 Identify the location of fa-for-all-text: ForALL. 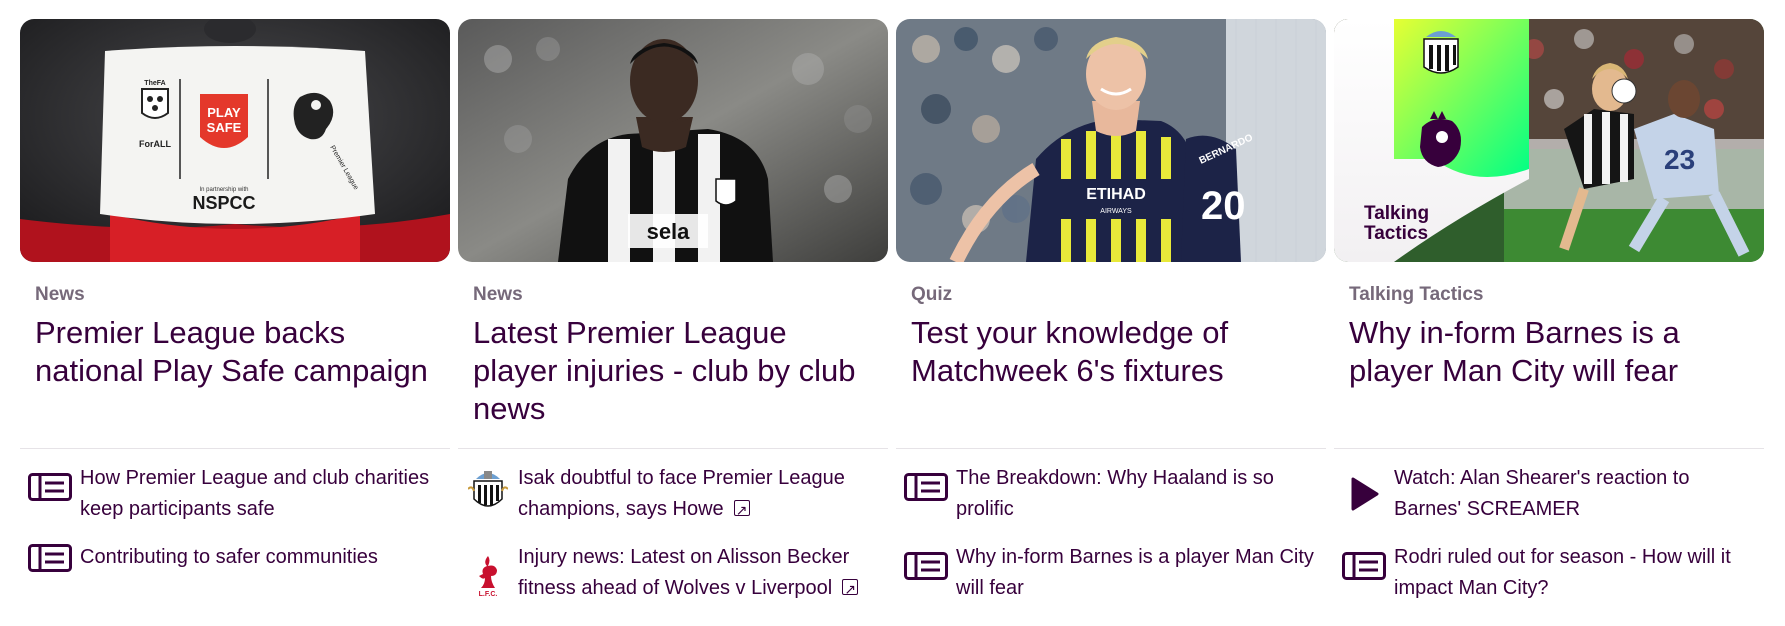
(155, 144).